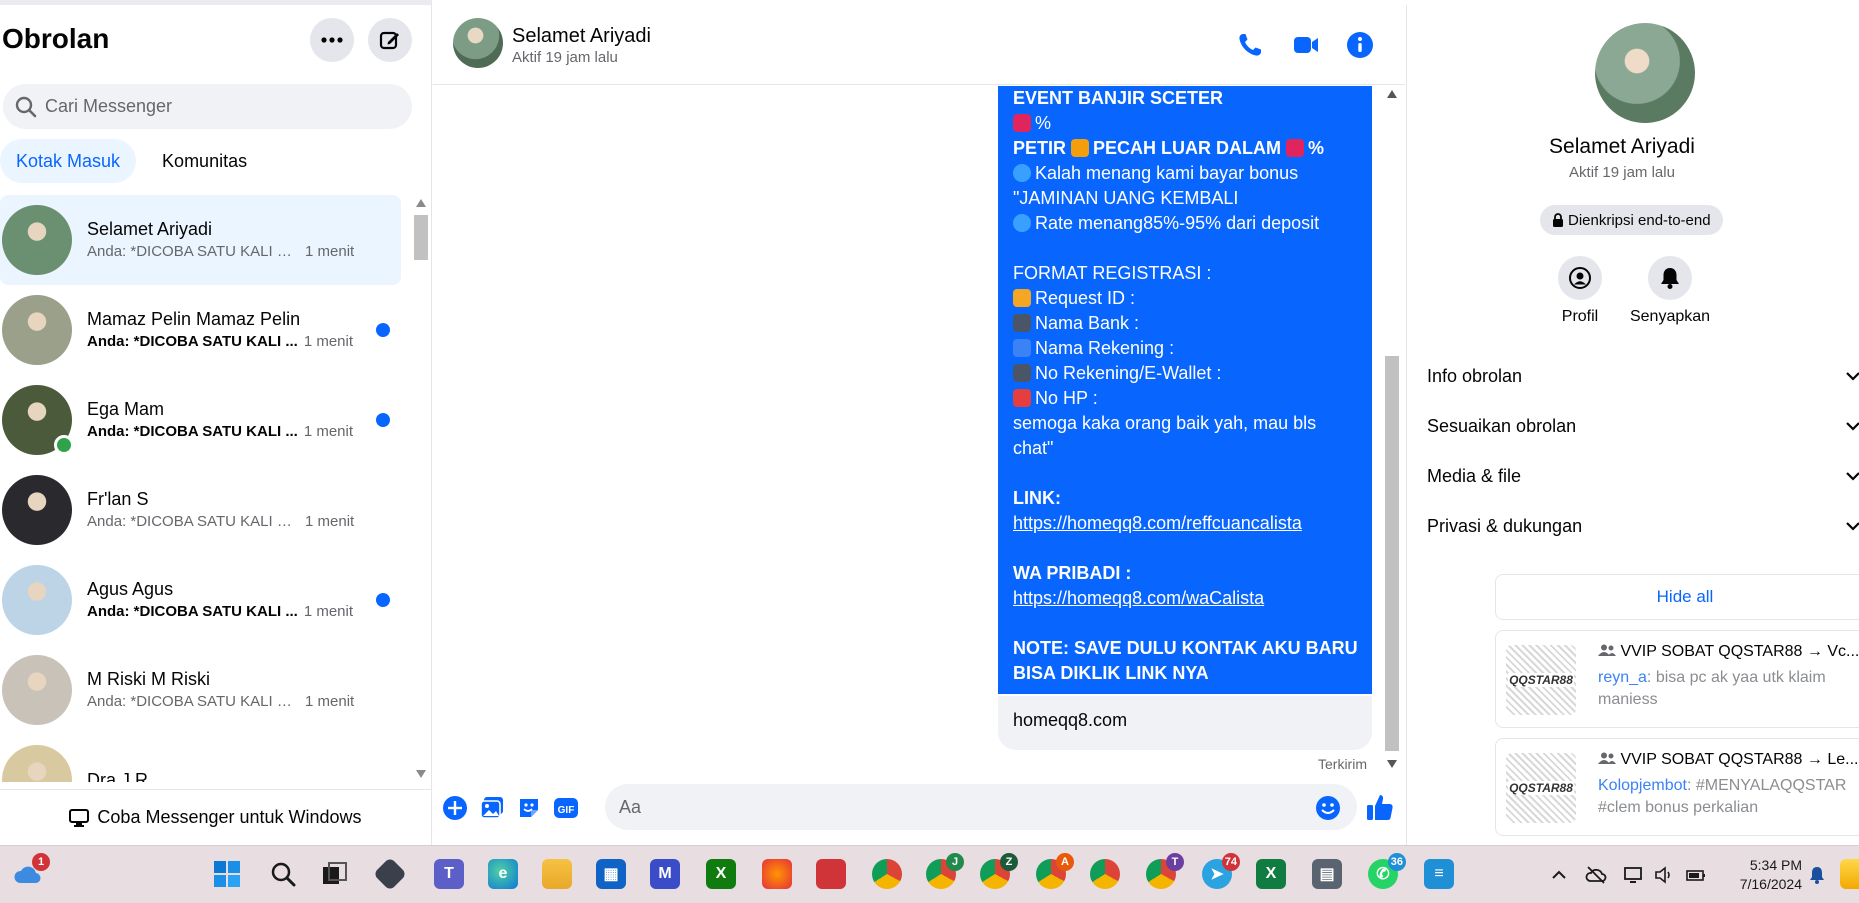 The height and width of the screenshot is (903, 1859). Describe the element at coordinates (529, 808) in the screenshot. I see `sticker-icon` at that location.